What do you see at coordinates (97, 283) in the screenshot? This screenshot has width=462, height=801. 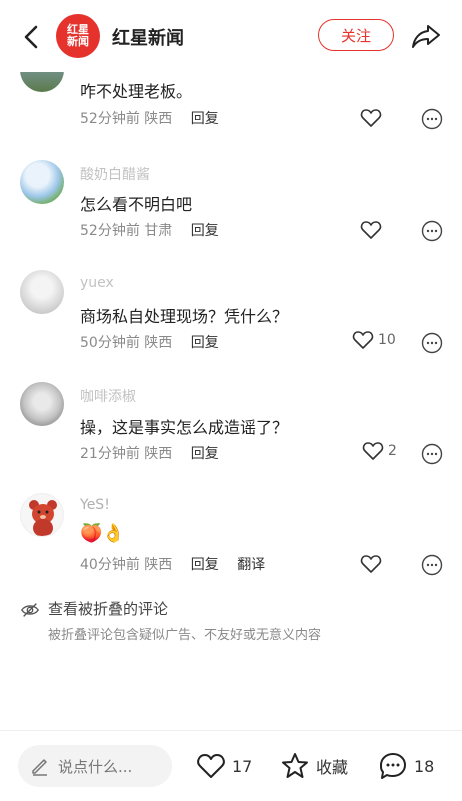 I see `commenter-name: yuex` at bounding box center [97, 283].